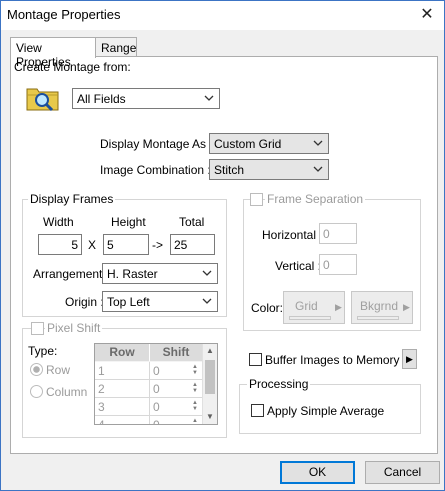 The height and width of the screenshot is (491, 445). I want to click on create-from-value: All Fields, so click(101, 99).